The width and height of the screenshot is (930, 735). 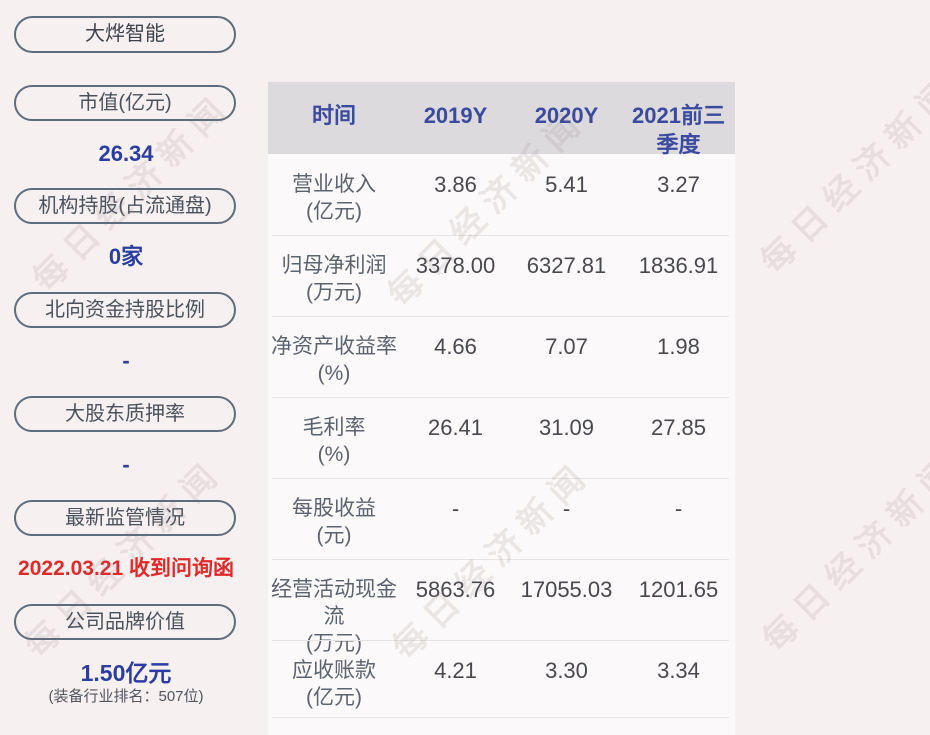 What do you see at coordinates (501, 679) in the screenshot?
I see `table-row-accounts-receivable: 应收账款 (亿元) 4.21 3.30 3.34` at bounding box center [501, 679].